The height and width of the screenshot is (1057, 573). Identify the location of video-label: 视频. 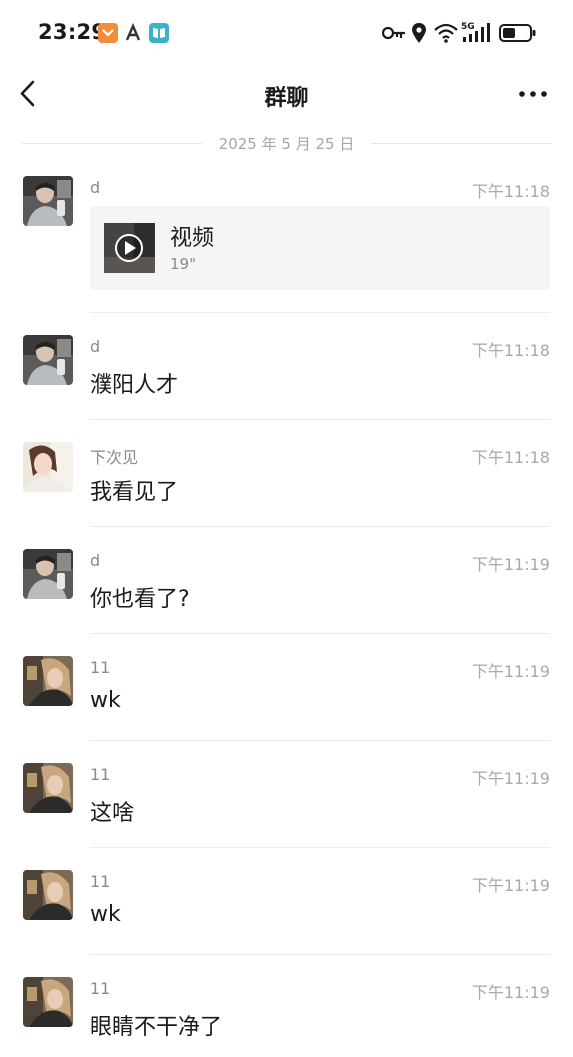
(192, 238).